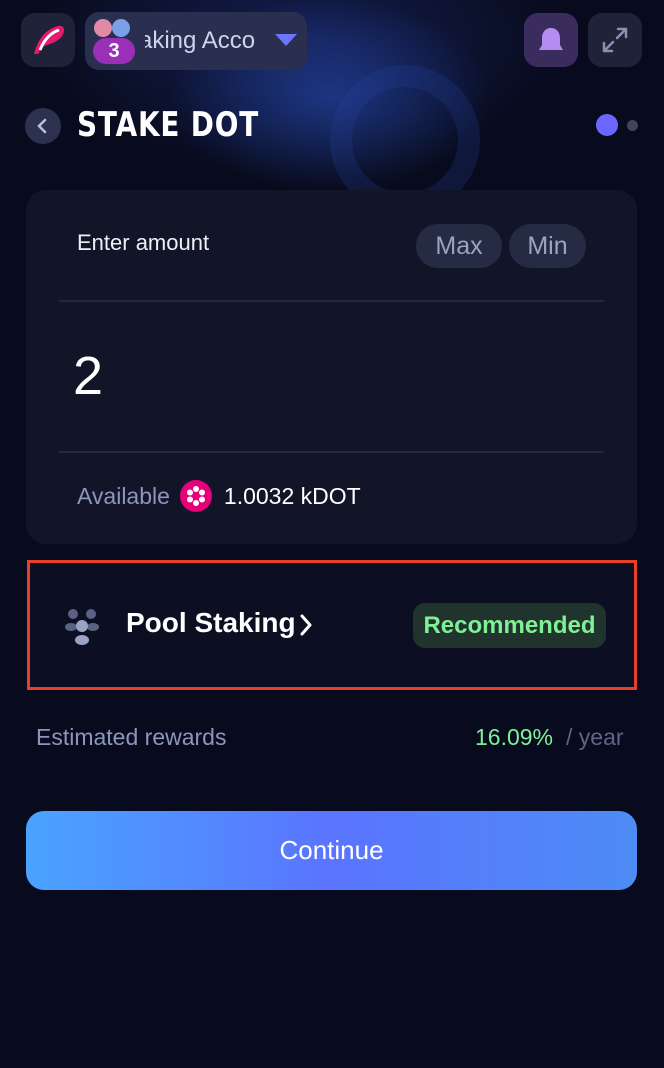  Describe the element at coordinates (331, 850) in the screenshot. I see `continue-button: Continue` at that location.